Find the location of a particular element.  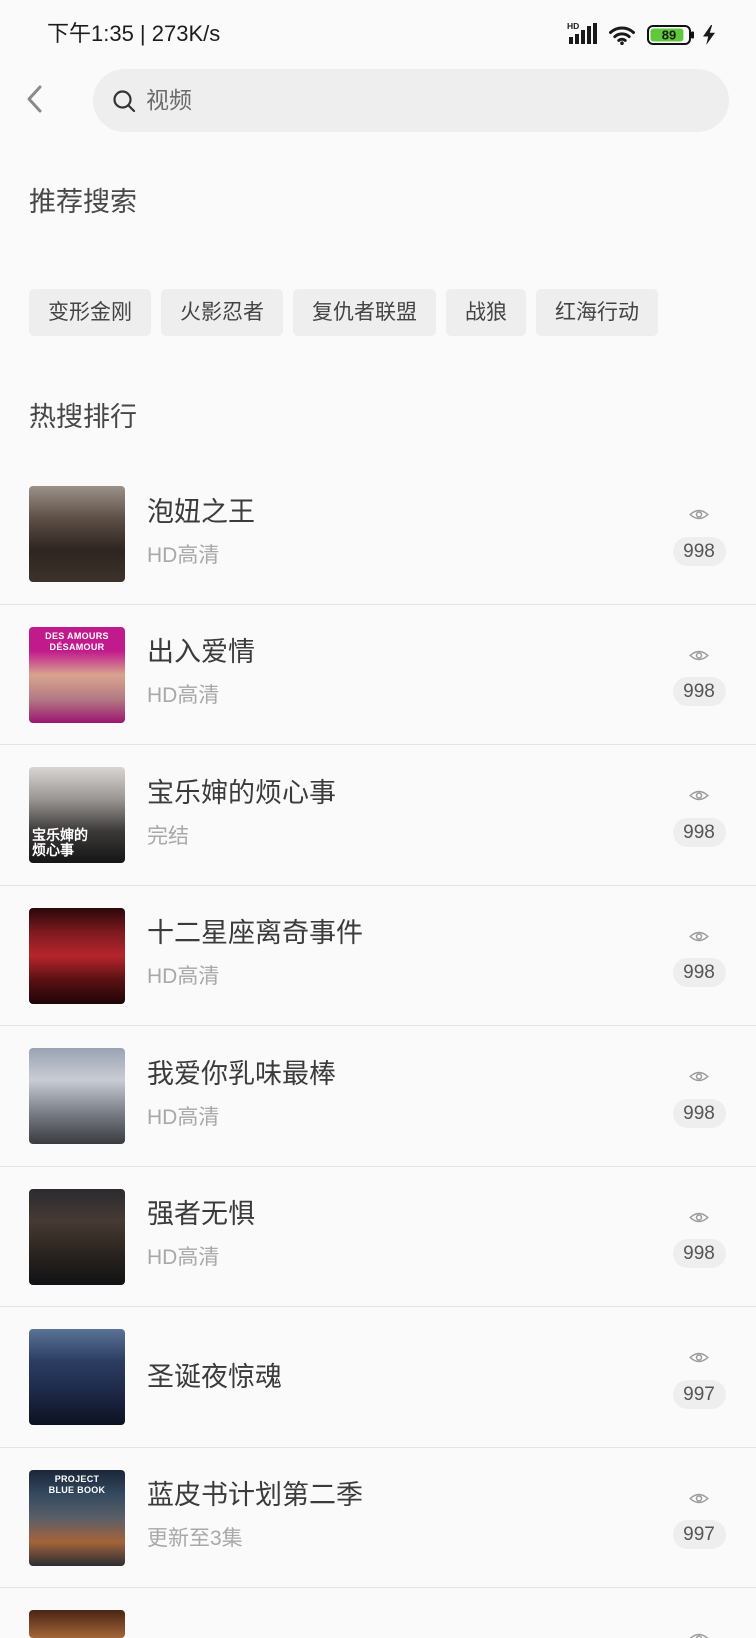

item-subtitle: 完结 is located at coordinates (168, 836).